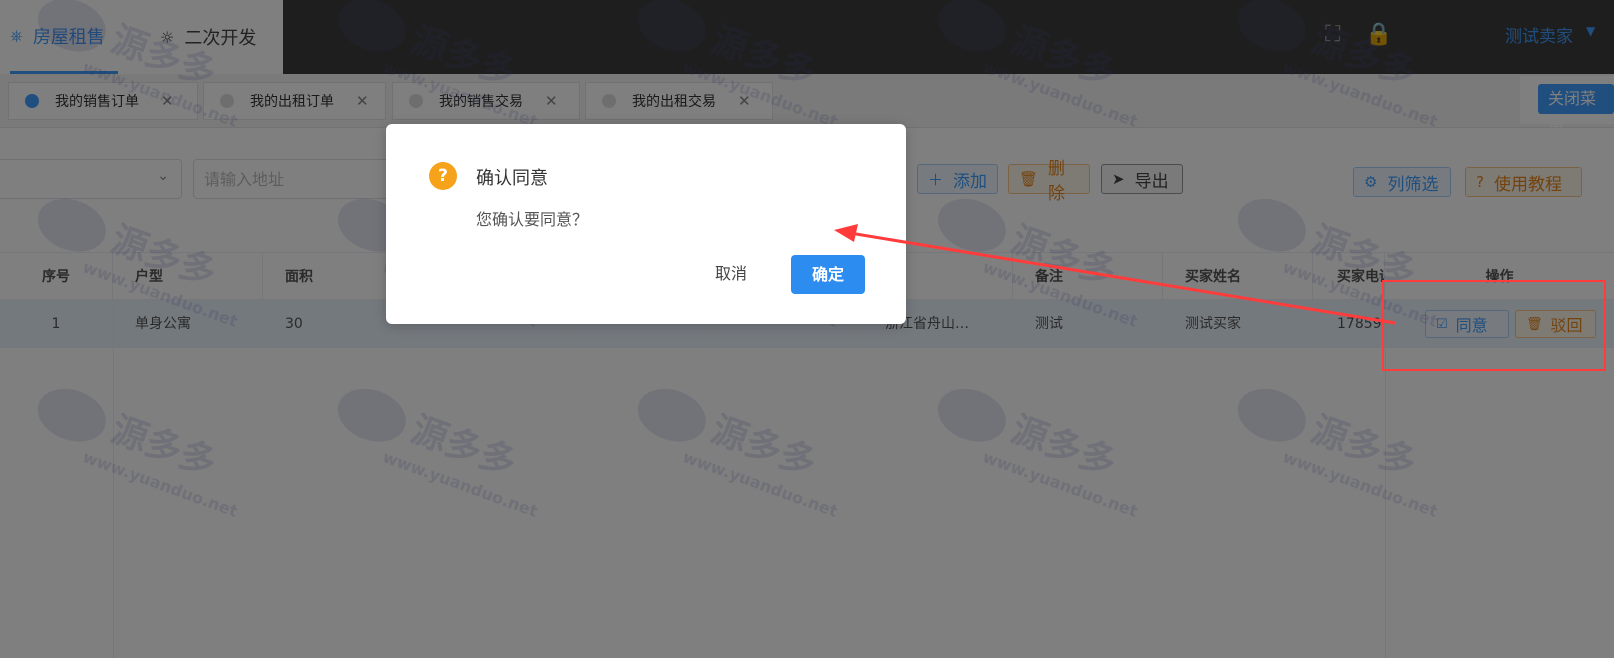  Describe the element at coordinates (731, 274) in the screenshot. I see `cancel-button: 取消` at that location.